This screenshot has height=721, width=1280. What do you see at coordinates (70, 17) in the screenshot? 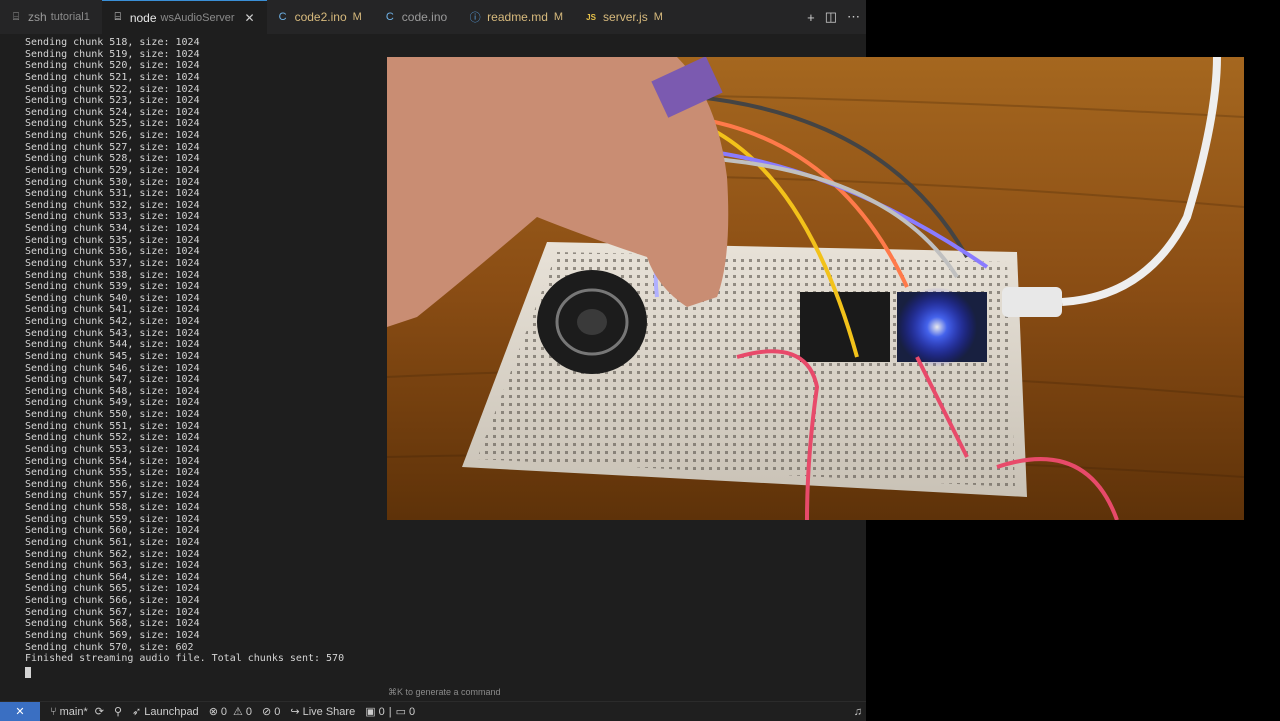
I see `tab-sublabel: tutorial1` at bounding box center [70, 17].